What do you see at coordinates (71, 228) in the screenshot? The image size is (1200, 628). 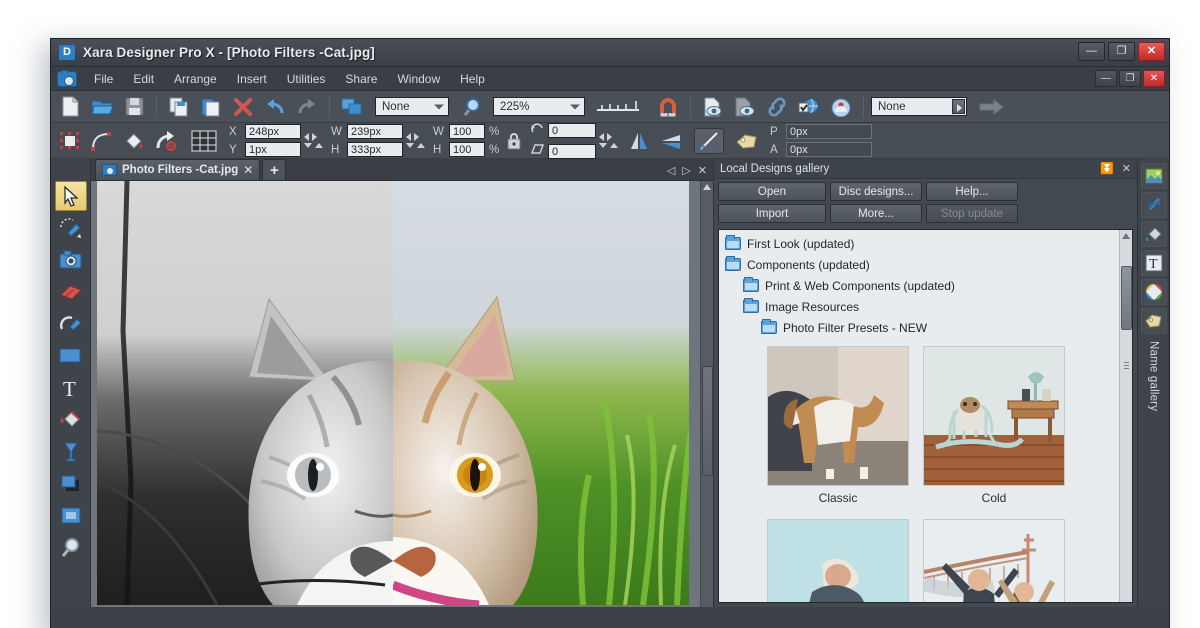 I see `photo-select-tool` at bounding box center [71, 228].